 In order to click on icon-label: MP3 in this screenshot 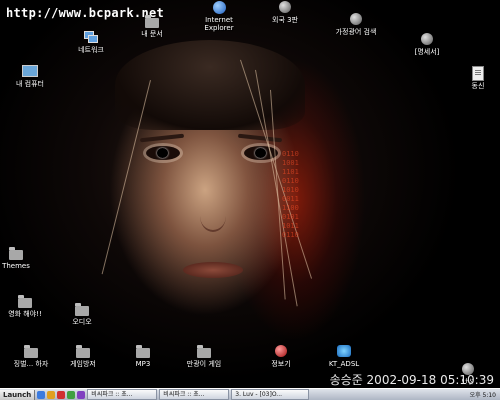, I will do `click(143, 364)`.